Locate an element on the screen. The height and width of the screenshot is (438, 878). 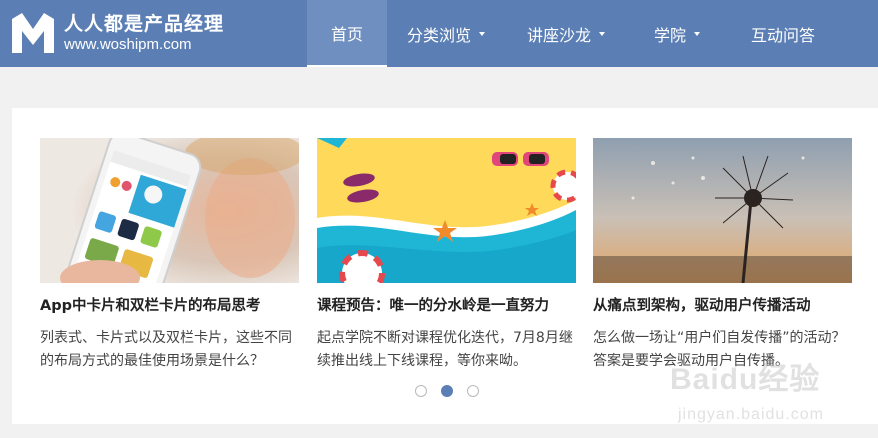
woshipm-logo-icon is located at coordinates (33, 33).